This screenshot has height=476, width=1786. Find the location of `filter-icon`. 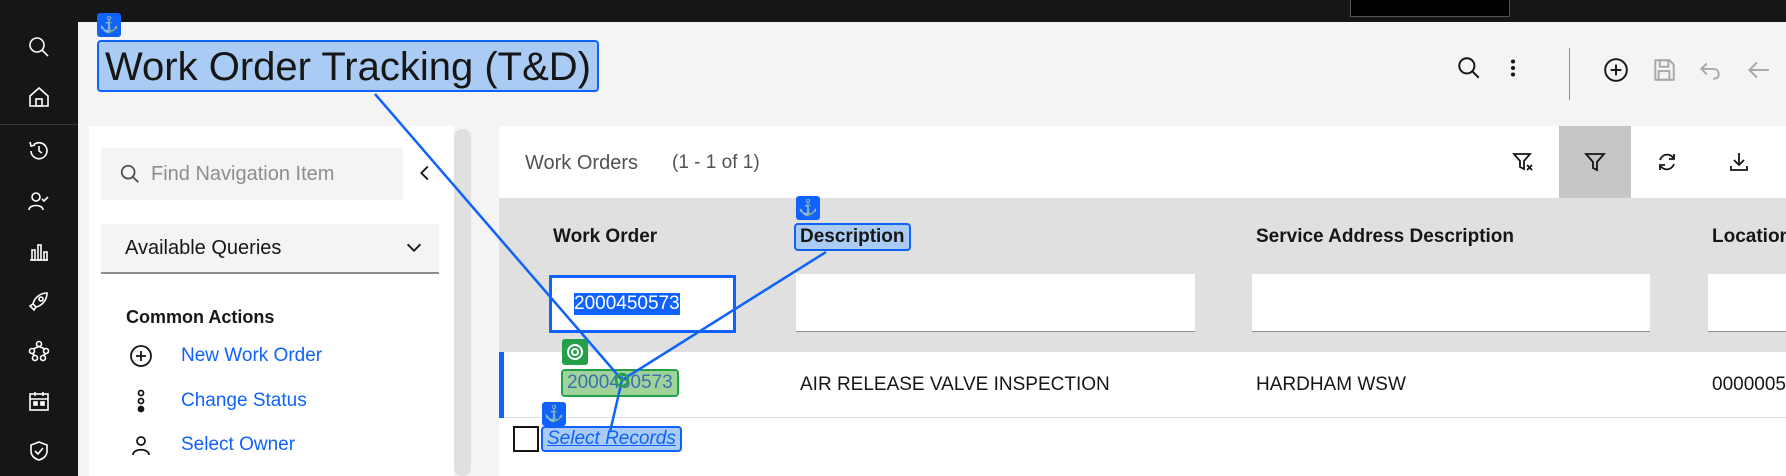

filter-icon is located at coordinates (1595, 162).